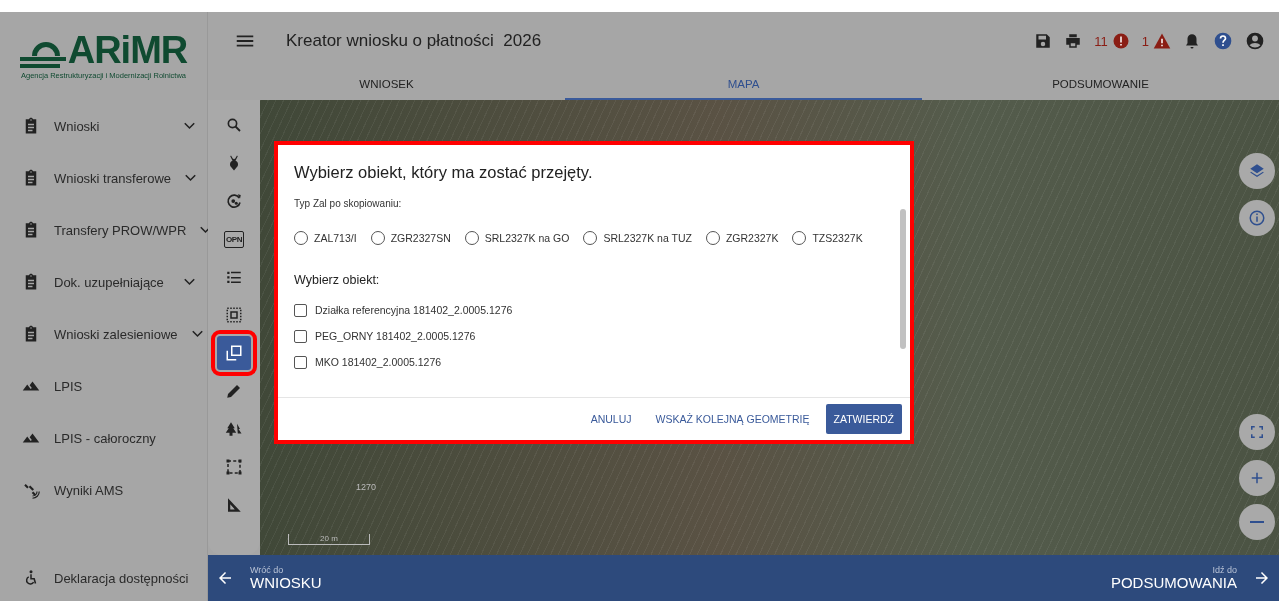 This screenshot has height=601, width=1279. I want to click on tab: WNIOSEK, so click(386, 85).